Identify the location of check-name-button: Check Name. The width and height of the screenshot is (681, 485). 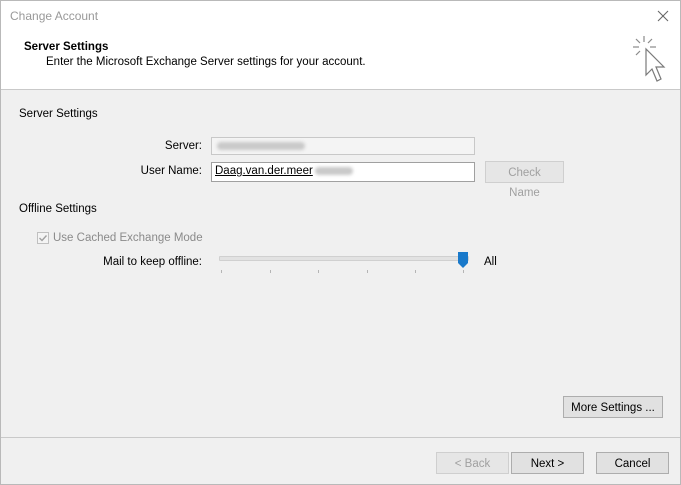
(524, 180).